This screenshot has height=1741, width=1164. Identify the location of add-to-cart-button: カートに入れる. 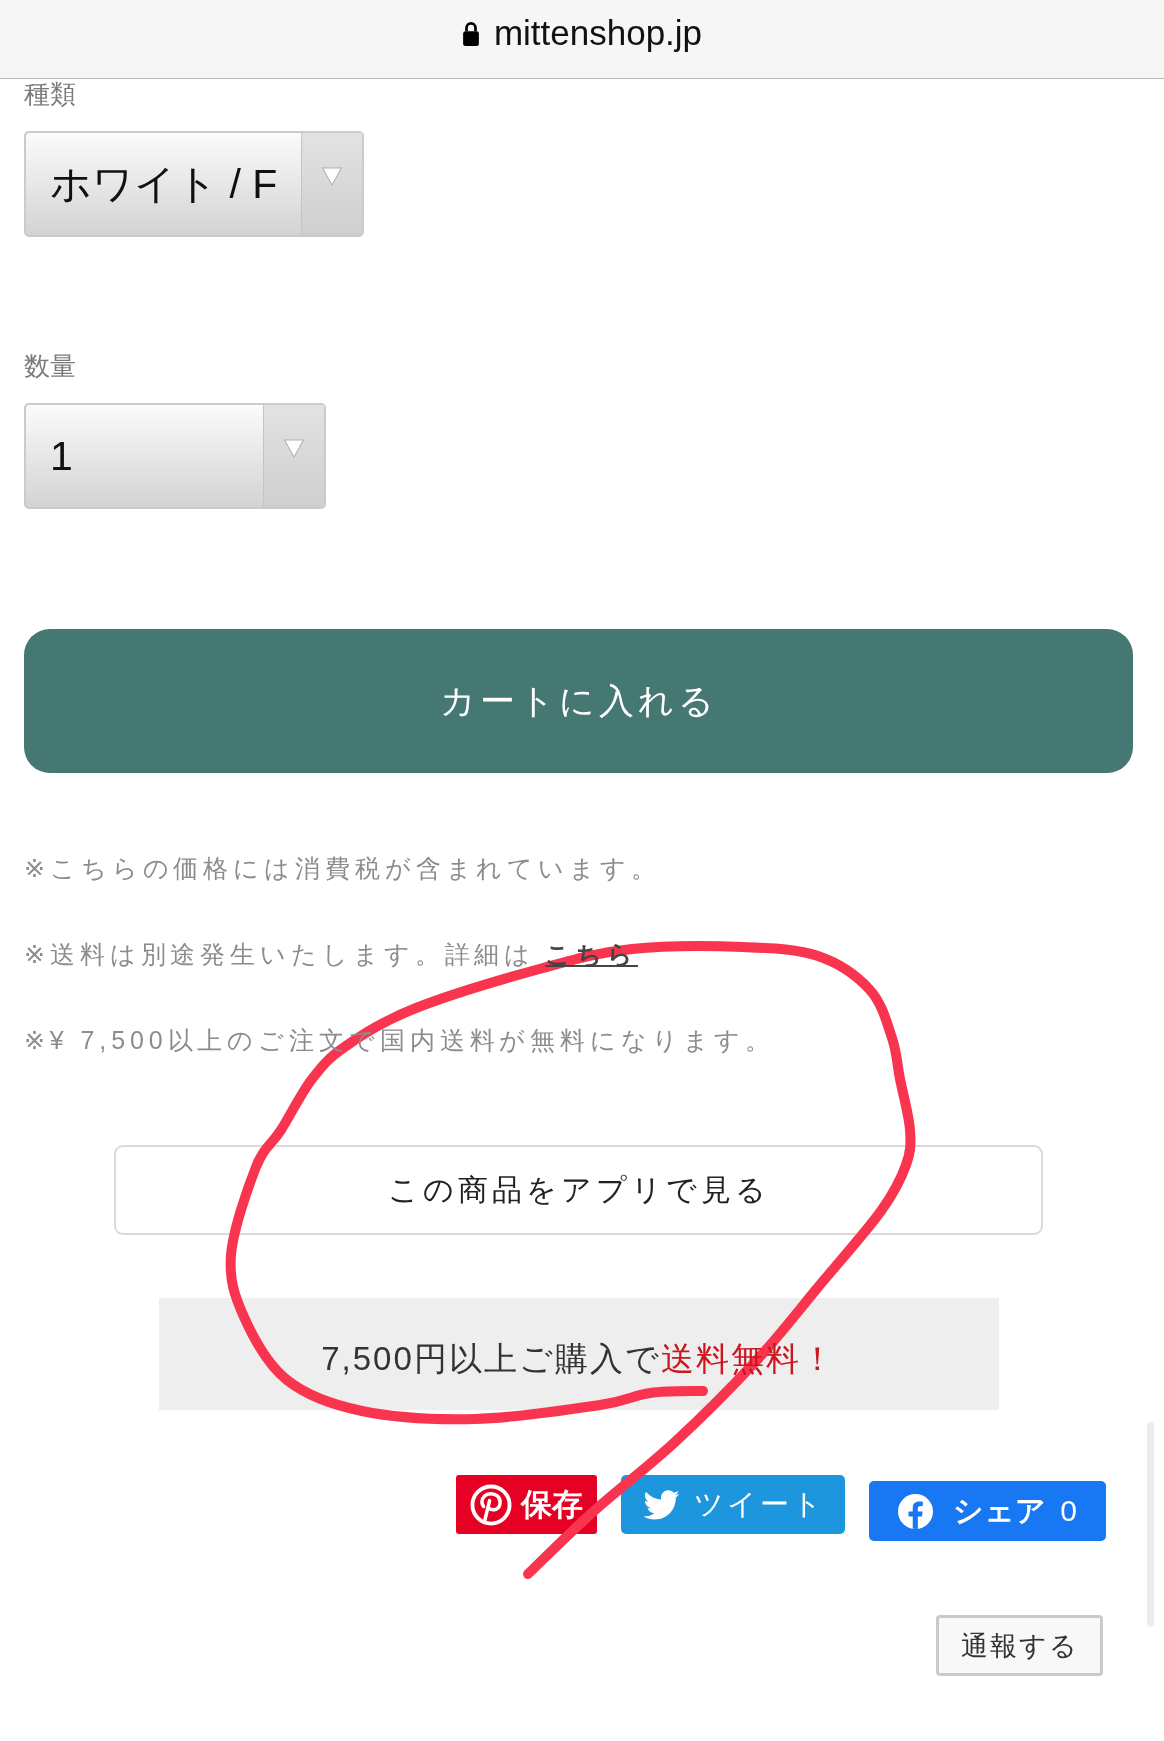
(578, 701).